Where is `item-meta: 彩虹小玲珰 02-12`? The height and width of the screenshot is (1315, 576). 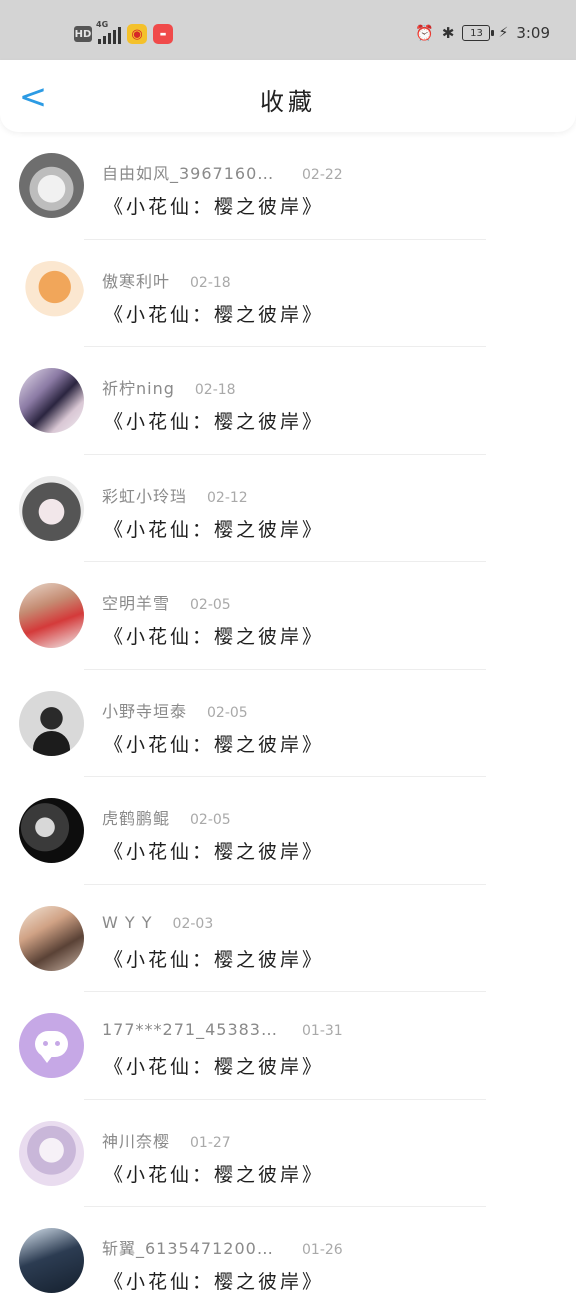
item-meta: 彩虹小玲珰 02-12 is located at coordinates (175, 495).